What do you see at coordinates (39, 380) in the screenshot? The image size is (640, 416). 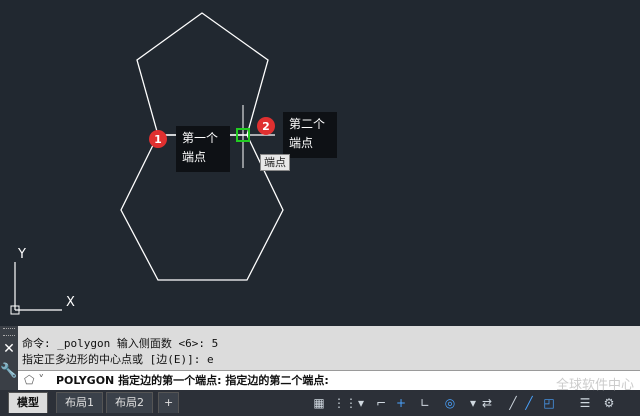 I see `command-prompt-icon: ⬠ ˅` at bounding box center [39, 380].